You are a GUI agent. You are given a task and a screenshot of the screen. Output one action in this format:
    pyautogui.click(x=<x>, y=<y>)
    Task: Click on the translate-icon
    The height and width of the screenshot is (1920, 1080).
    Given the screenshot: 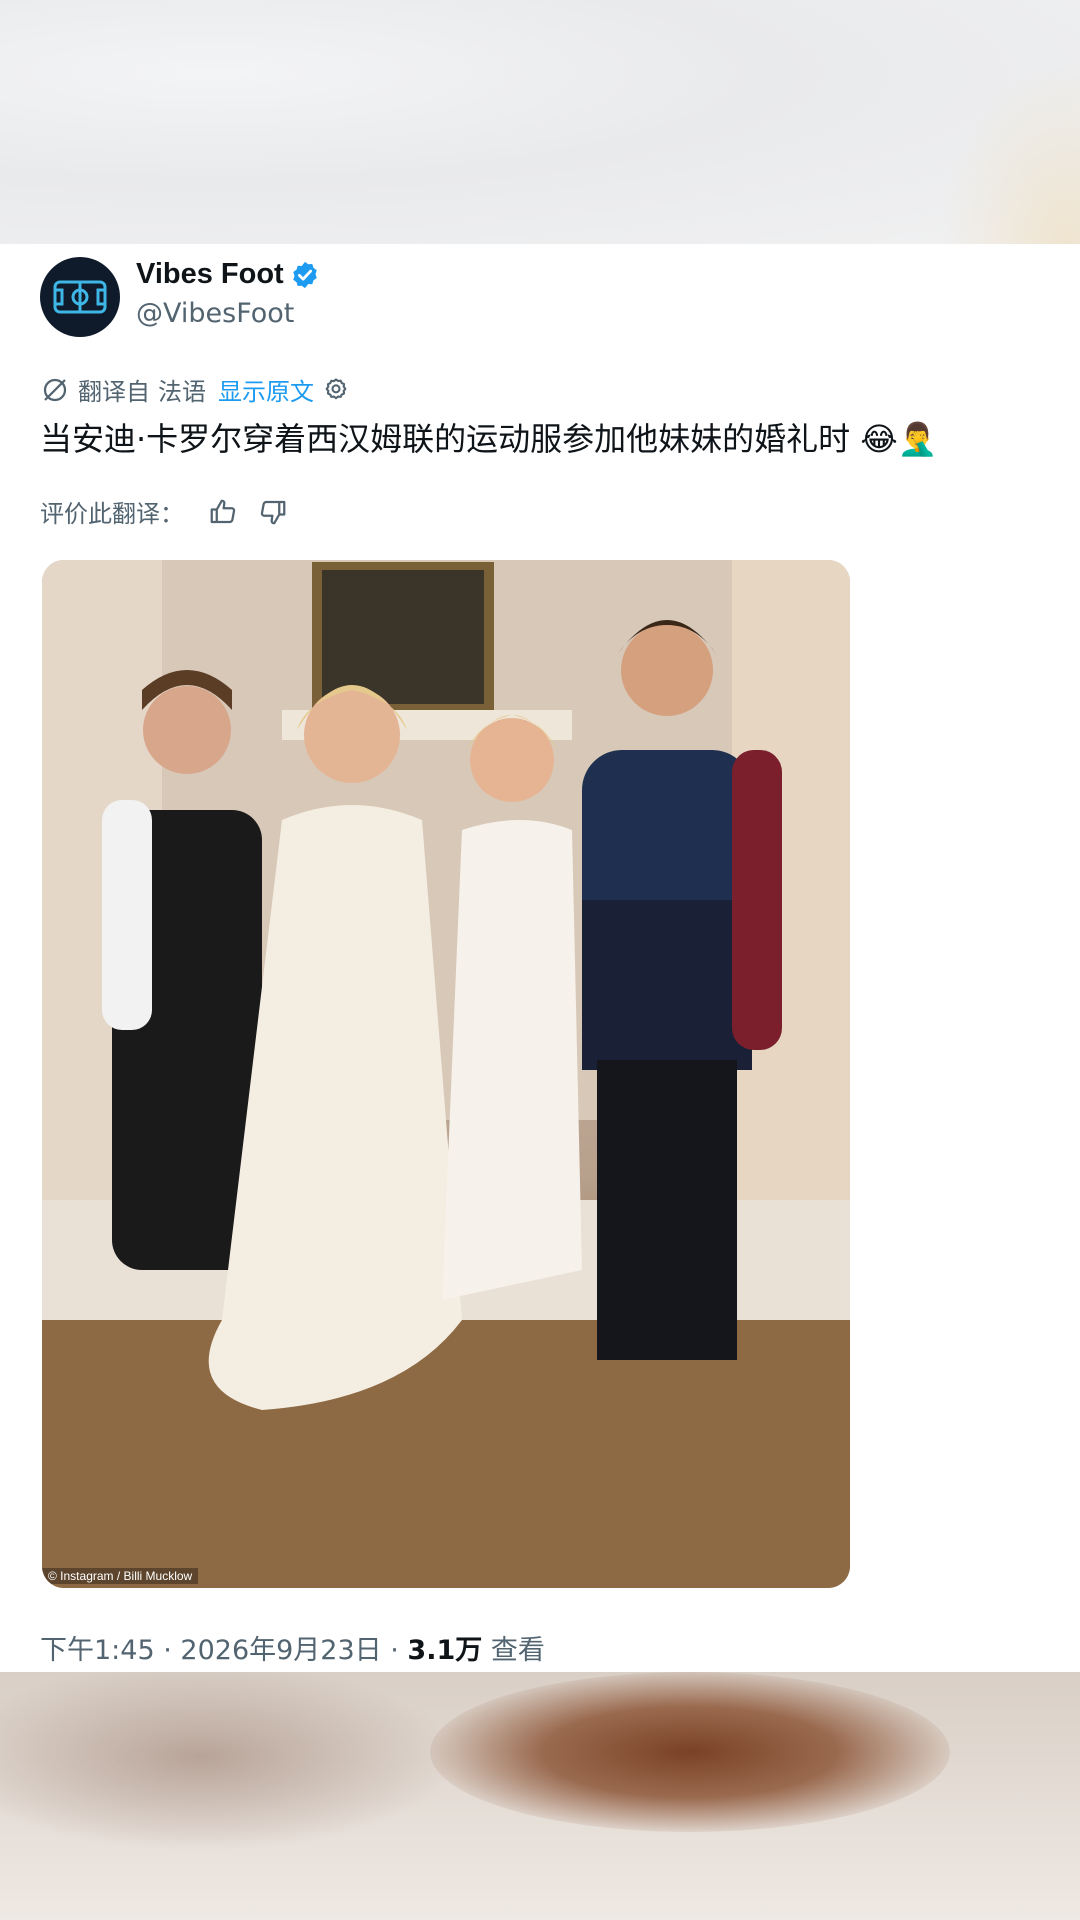 What is the action you would take?
    pyautogui.click(x=55, y=389)
    